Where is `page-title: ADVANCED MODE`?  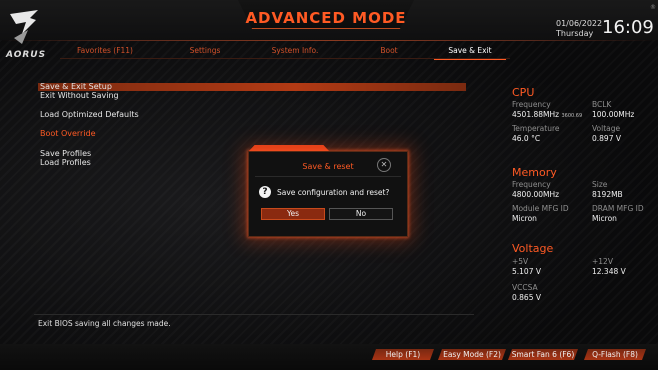 page-title: ADVANCED MODE is located at coordinates (326, 18).